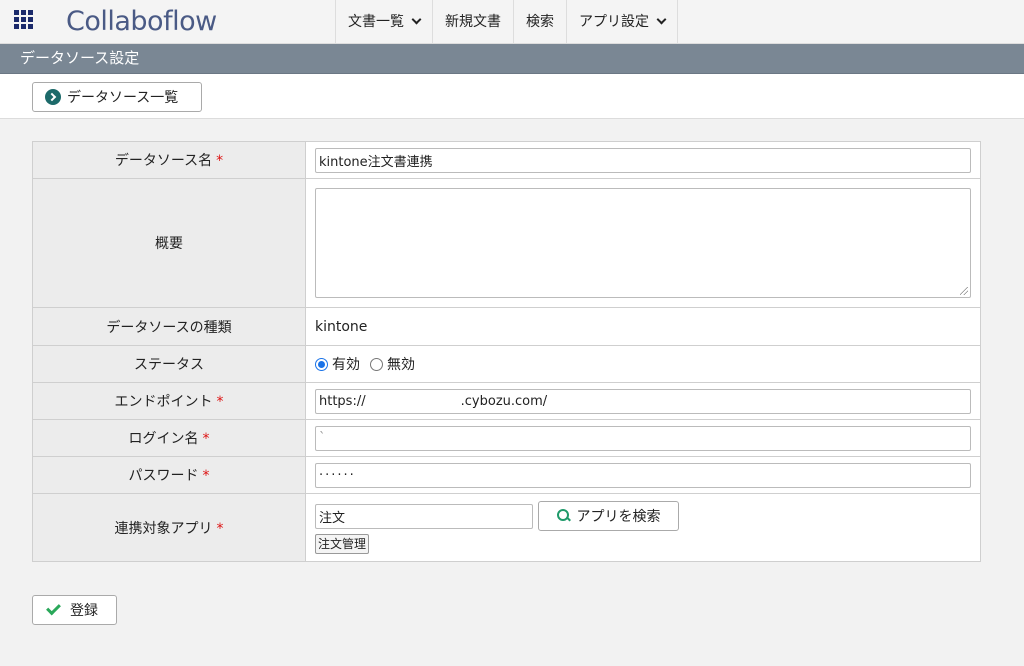 Image resolution: width=1024 pixels, height=666 pixels. I want to click on linked-app-row: 注文 アプリを検索, so click(643, 516).